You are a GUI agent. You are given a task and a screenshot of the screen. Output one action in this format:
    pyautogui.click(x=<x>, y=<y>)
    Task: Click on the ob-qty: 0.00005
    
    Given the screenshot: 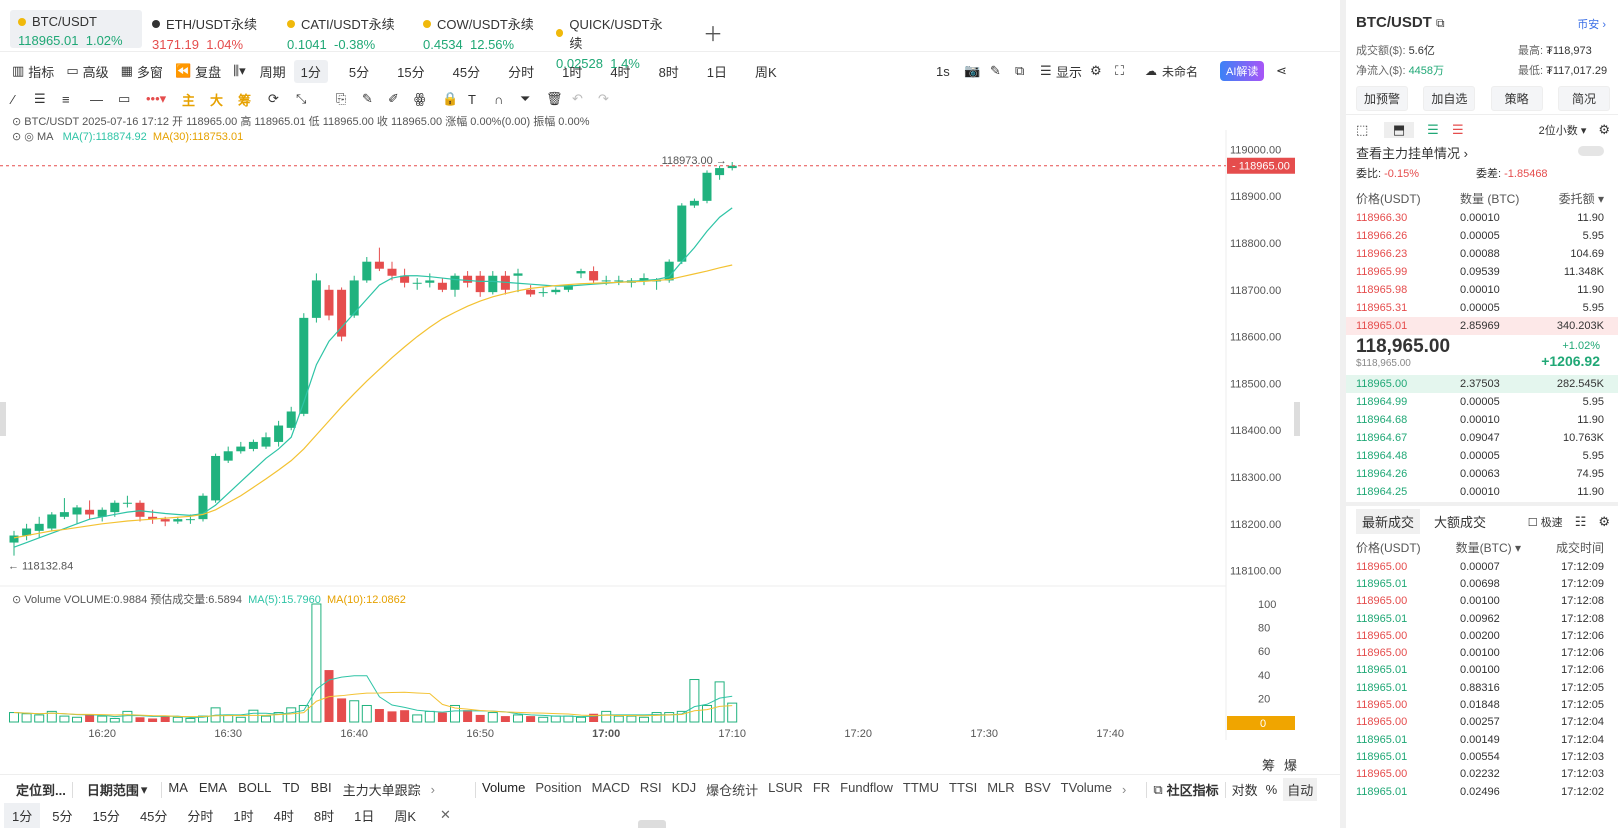 What is the action you would take?
    pyautogui.click(x=1480, y=456)
    